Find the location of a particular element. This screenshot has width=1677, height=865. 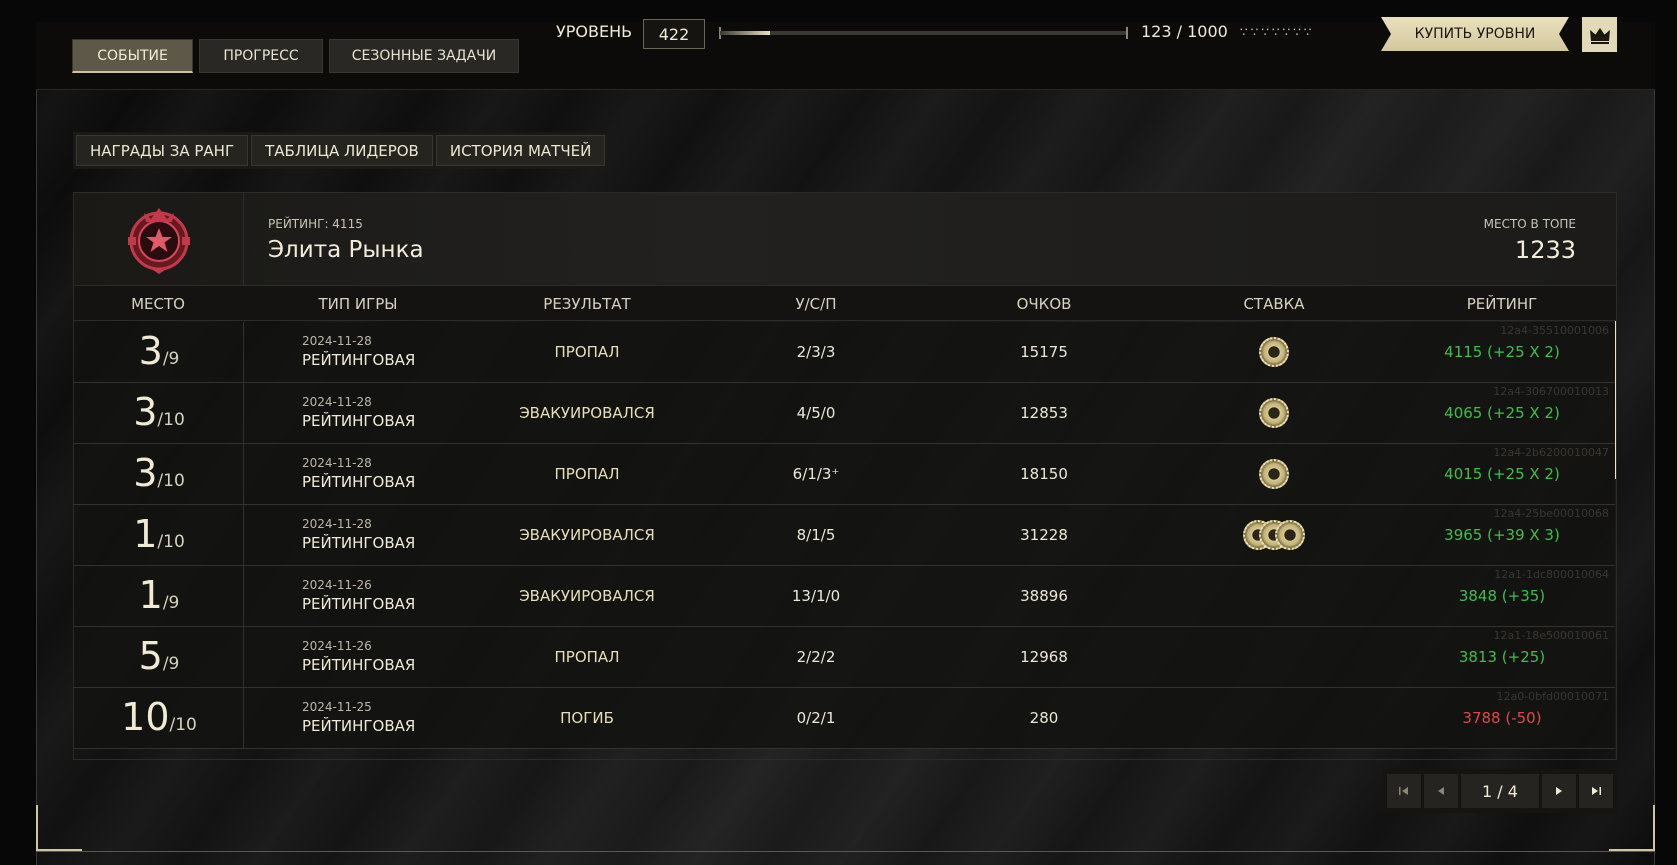

match-id: 12a4-2b6200010047 is located at coordinates (1551, 452).